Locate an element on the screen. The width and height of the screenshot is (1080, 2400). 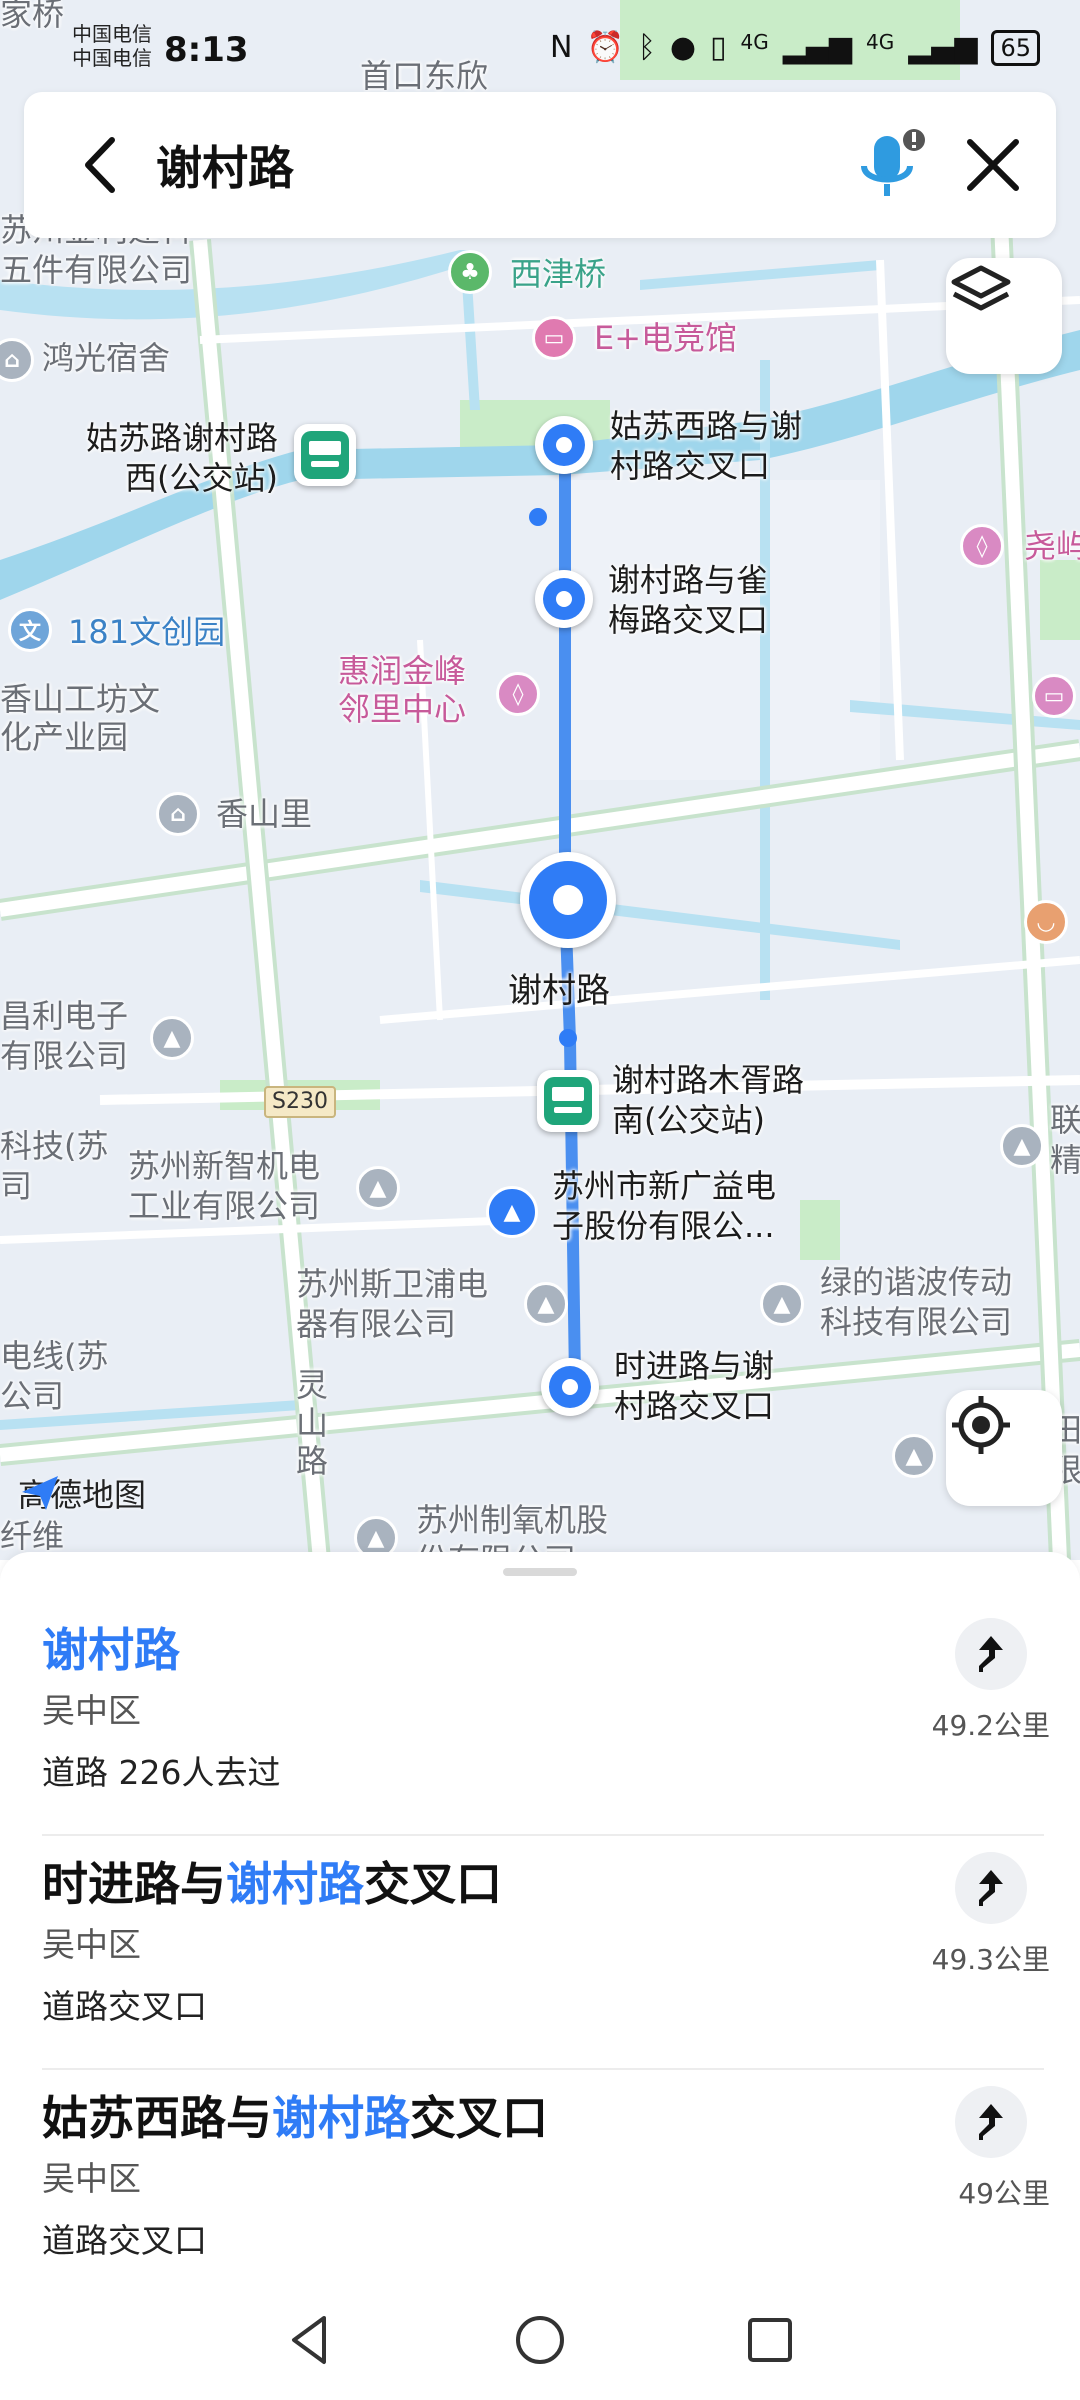
park-icon: ♣ is located at coordinates (470, 272).